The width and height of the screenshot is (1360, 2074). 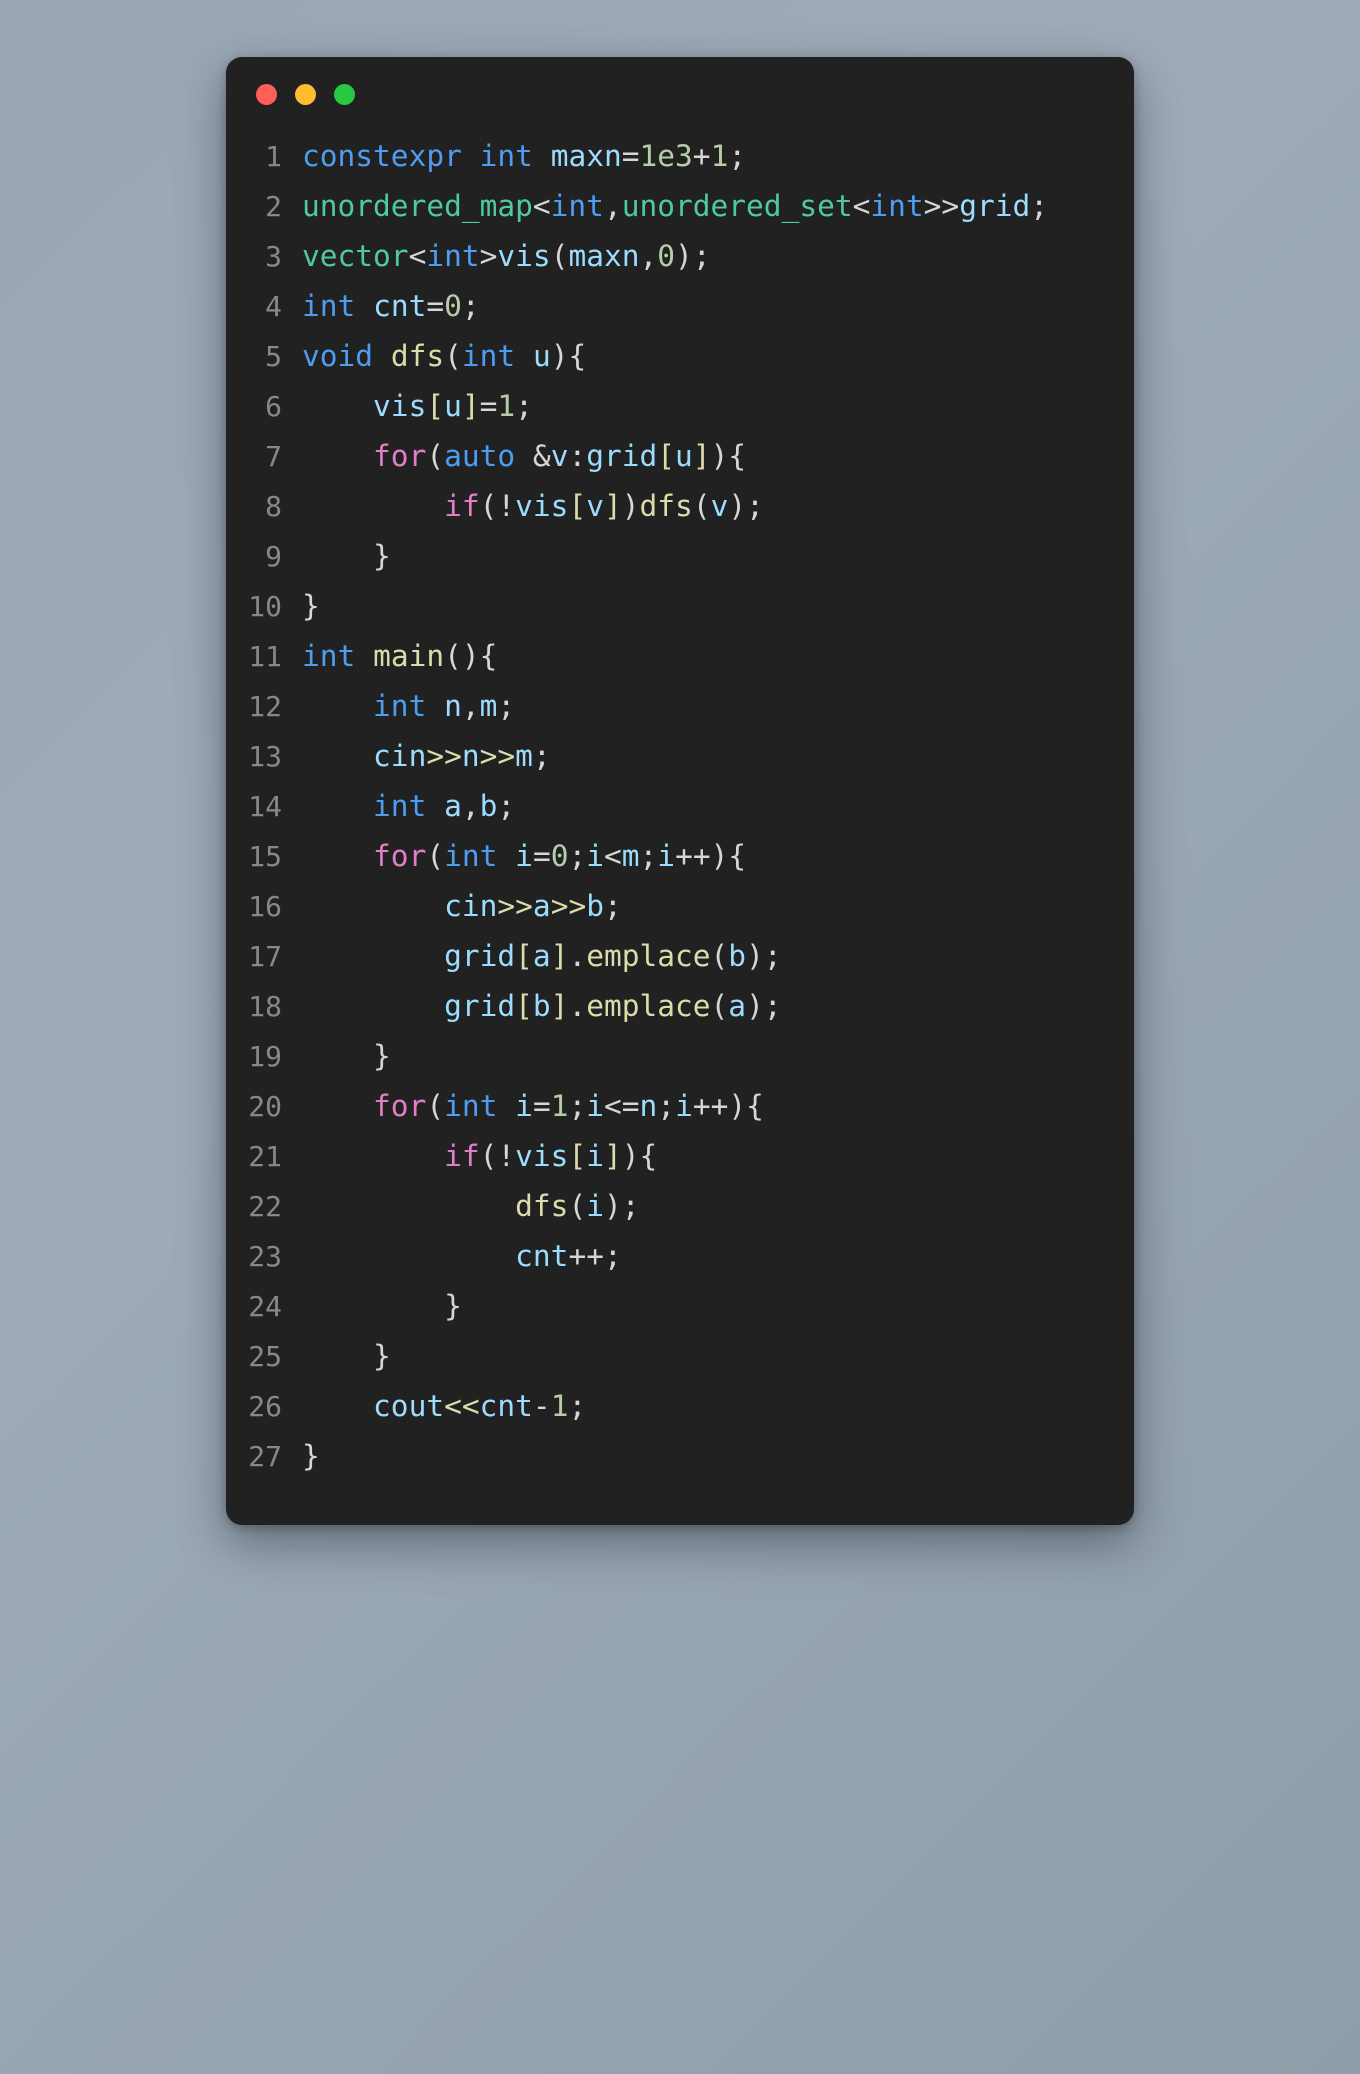 What do you see at coordinates (273, 306) in the screenshot?
I see `line-number: 4` at bounding box center [273, 306].